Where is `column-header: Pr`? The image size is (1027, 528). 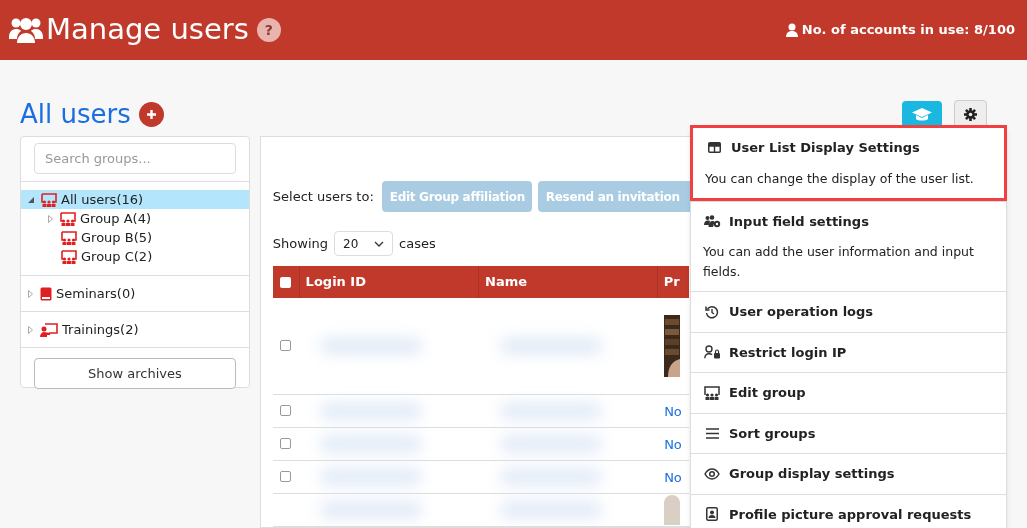
column-header: Pr is located at coordinates (673, 282).